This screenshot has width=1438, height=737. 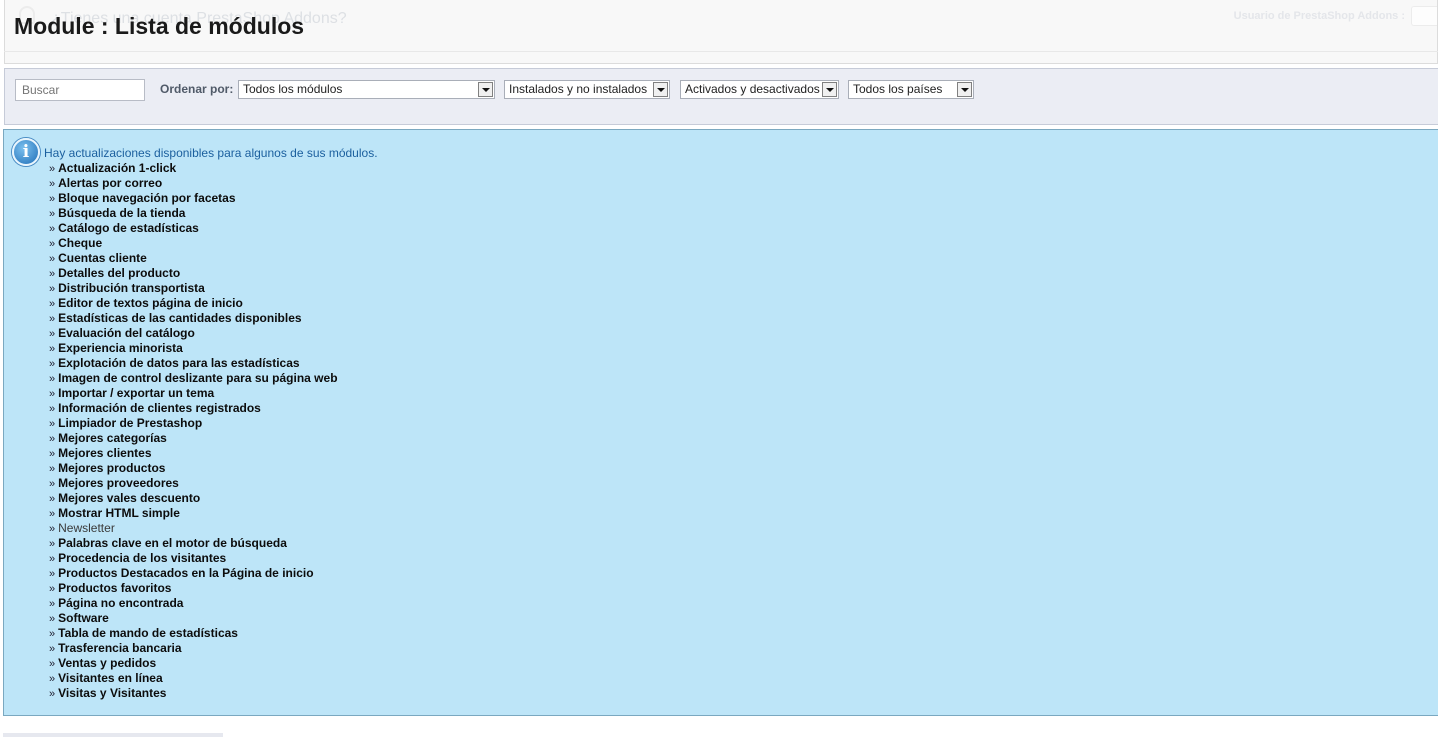 What do you see at coordinates (193, 513) in the screenshot?
I see `module-list-item: » Mostrar HTML simple` at bounding box center [193, 513].